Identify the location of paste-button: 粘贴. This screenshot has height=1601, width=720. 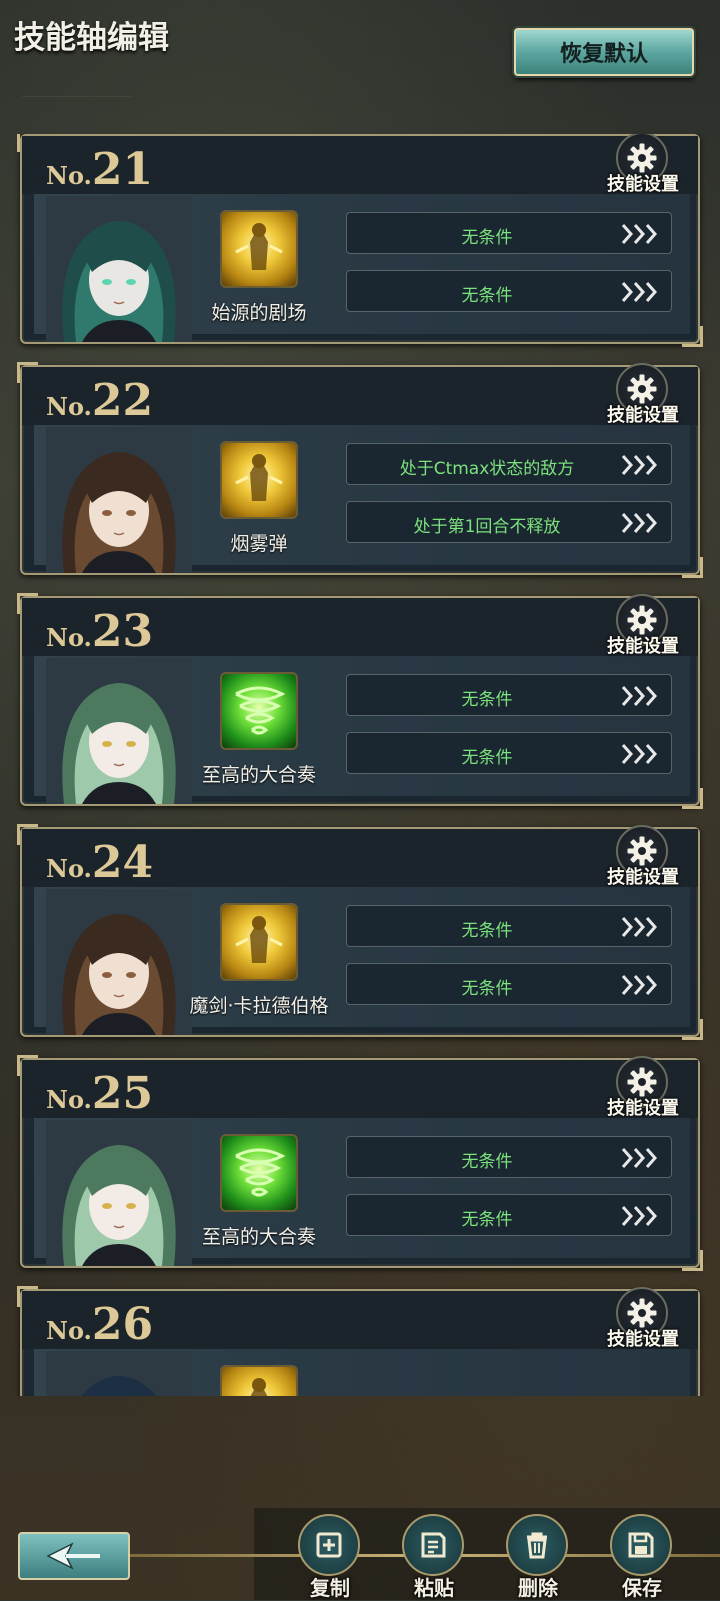
(434, 1557).